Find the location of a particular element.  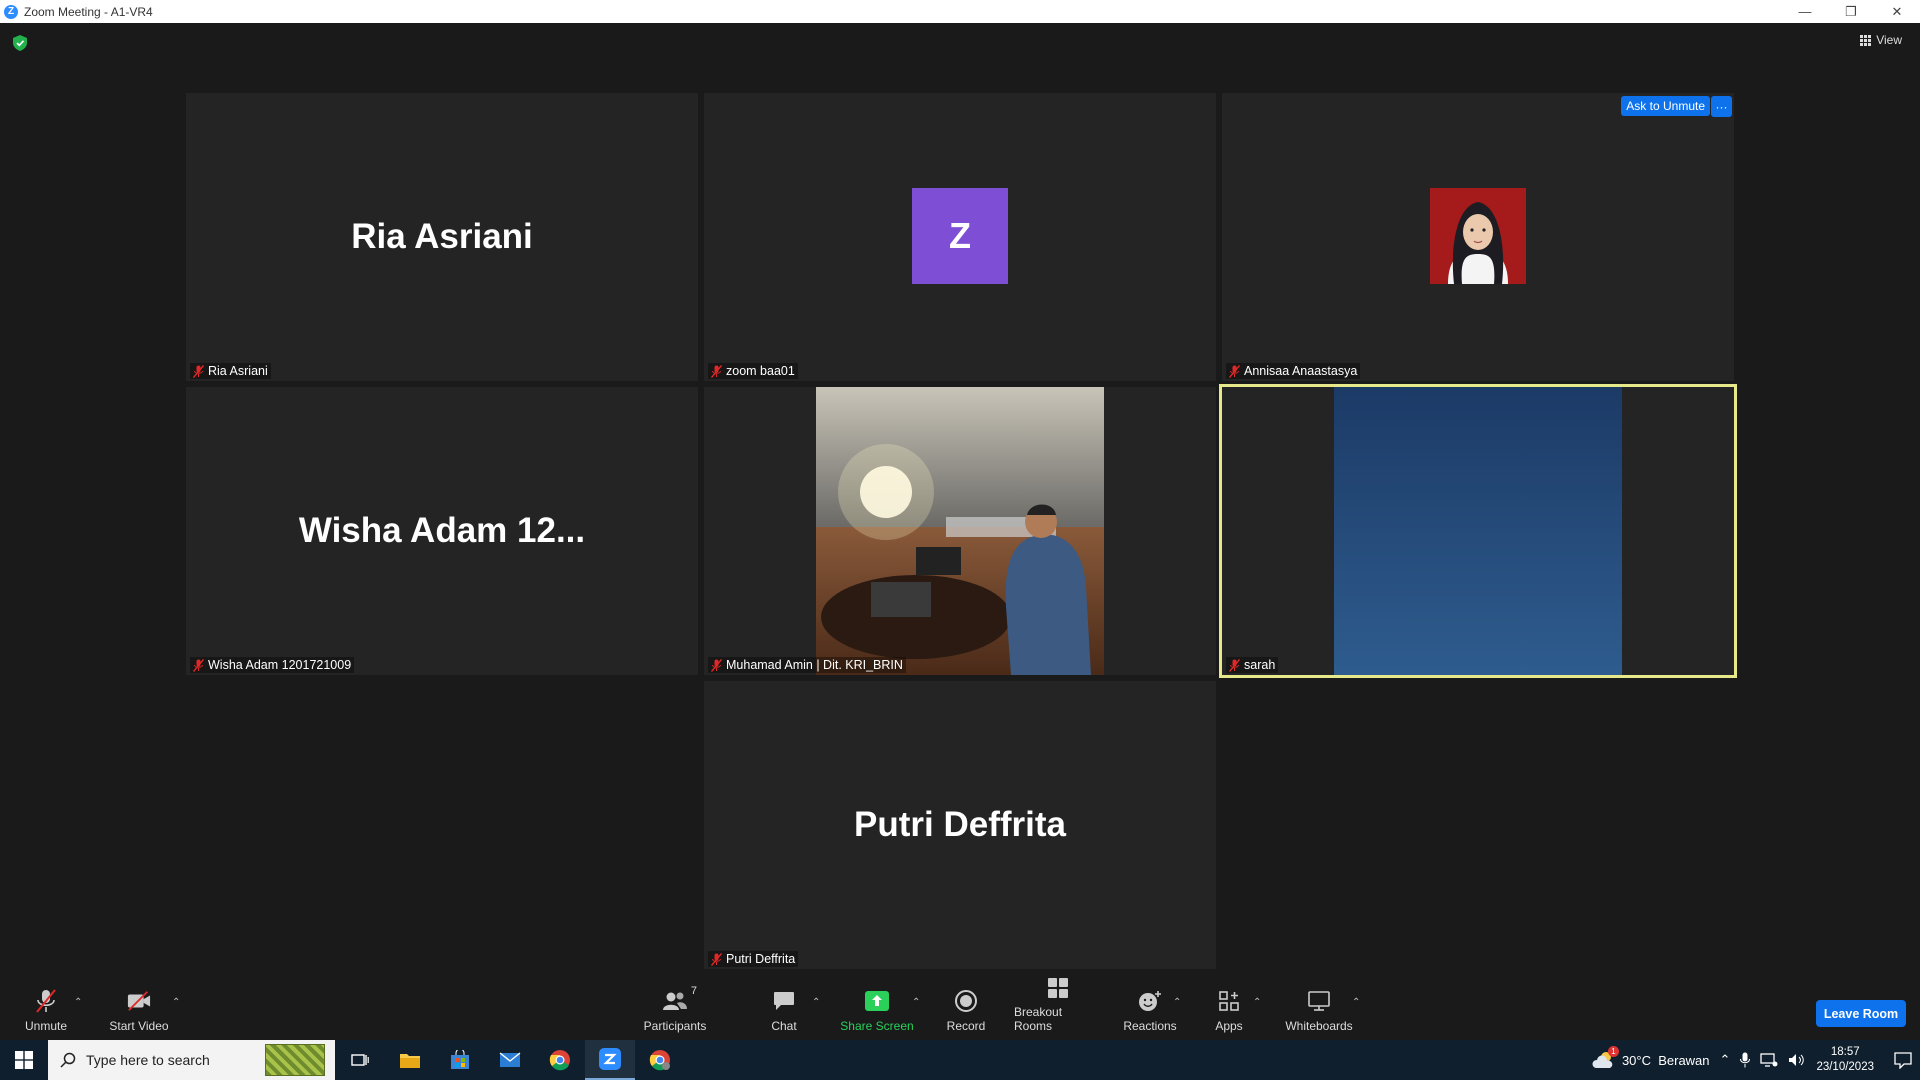

search-highlight-image is located at coordinates (295, 1060).